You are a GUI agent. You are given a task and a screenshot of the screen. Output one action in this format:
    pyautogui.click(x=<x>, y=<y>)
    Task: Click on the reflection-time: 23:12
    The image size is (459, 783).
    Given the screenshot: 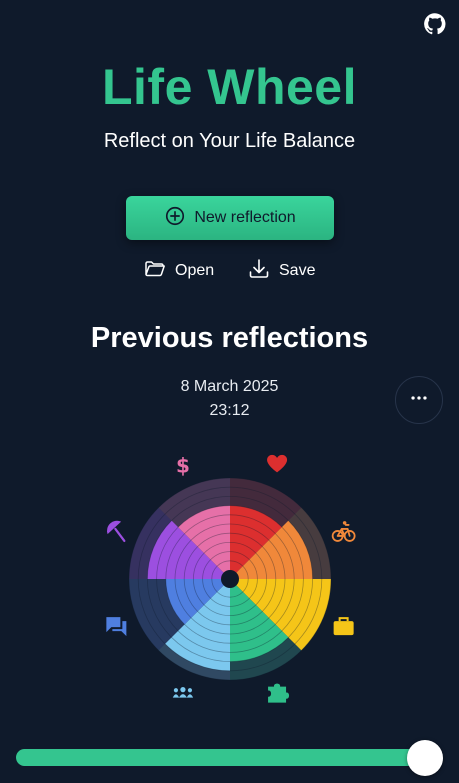 What is the action you would take?
    pyautogui.click(x=229, y=410)
    